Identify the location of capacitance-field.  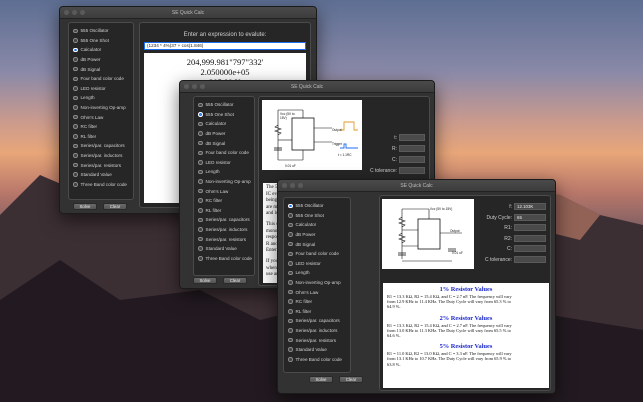
(412, 159).